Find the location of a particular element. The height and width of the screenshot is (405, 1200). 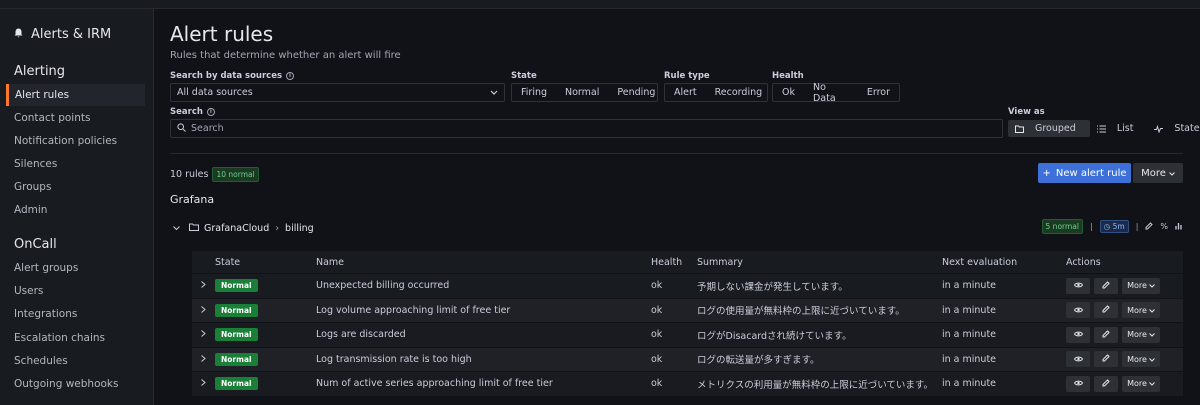

state-option-normal: Normal is located at coordinates (582, 92).